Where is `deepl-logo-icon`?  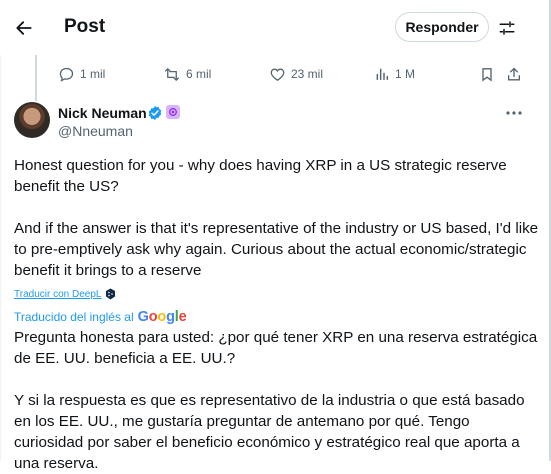
deepl-logo-icon is located at coordinates (111, 294).